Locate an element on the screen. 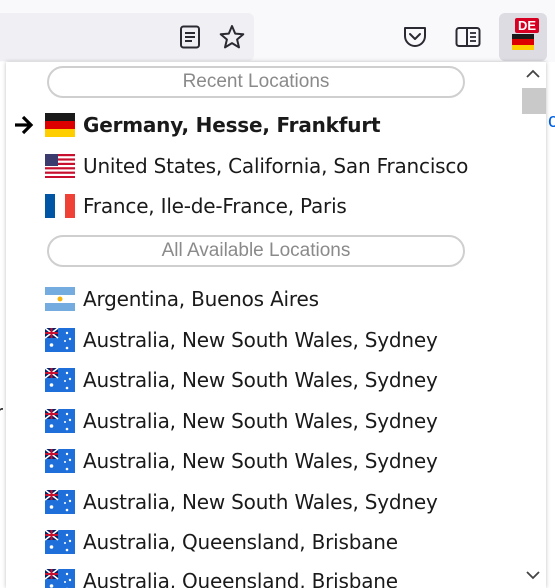 The height and width of the screenshot is (588, 555). background-text-fragment: c is located at coordinates (551, 121).